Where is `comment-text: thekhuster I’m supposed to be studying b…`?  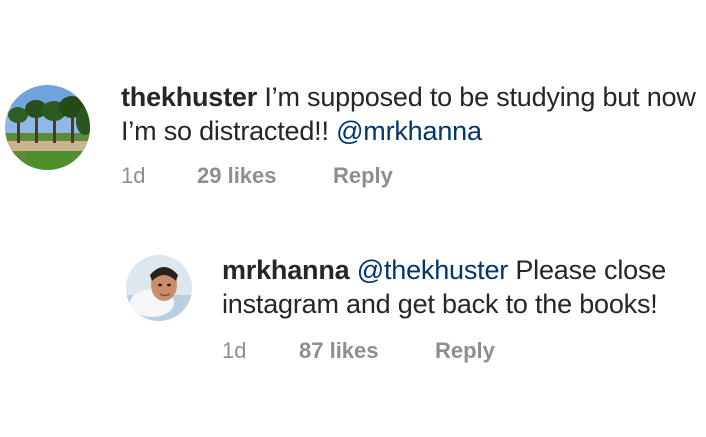
comment-text: thekhuster I’m supposed to be studying b… is located at coordinates (411, 114).